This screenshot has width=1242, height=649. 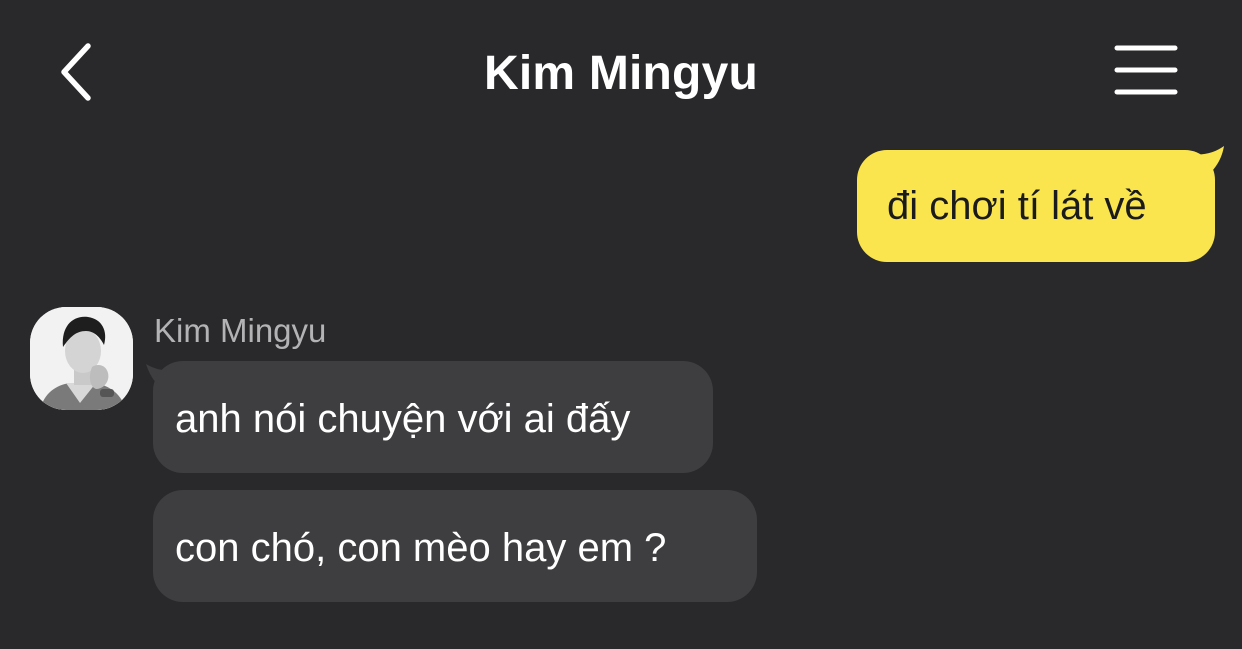 What do you see at coordinates (421, 548) in the screenshot?
I see `message-text: con chó, con mèo hay em ?` at bounding box center [421, 548].